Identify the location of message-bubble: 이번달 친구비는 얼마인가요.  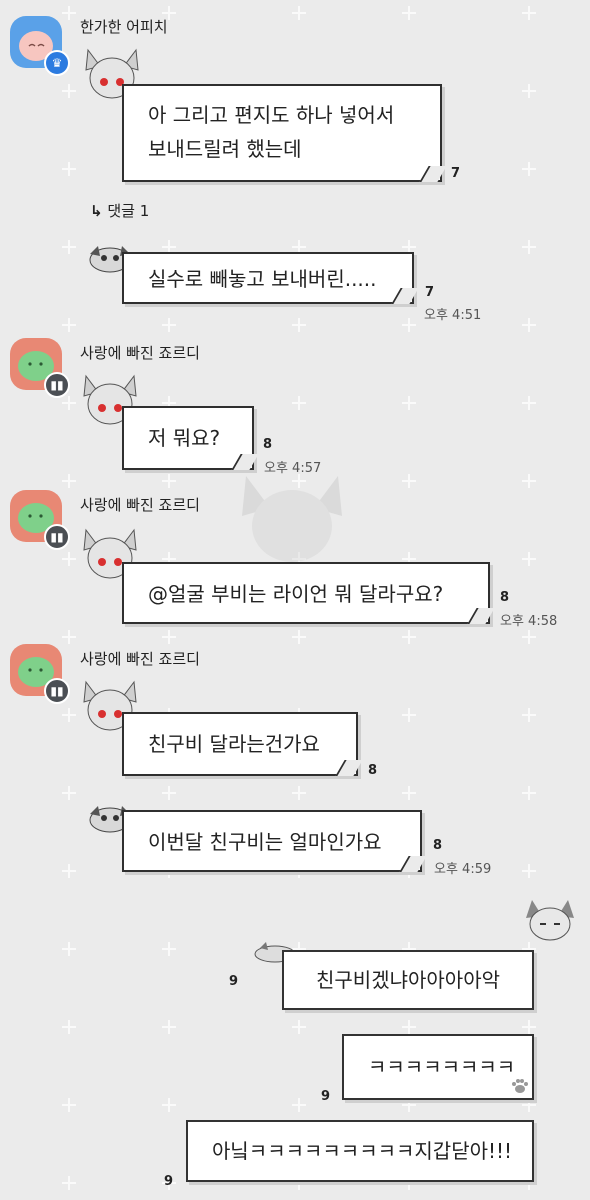
(274, 841).